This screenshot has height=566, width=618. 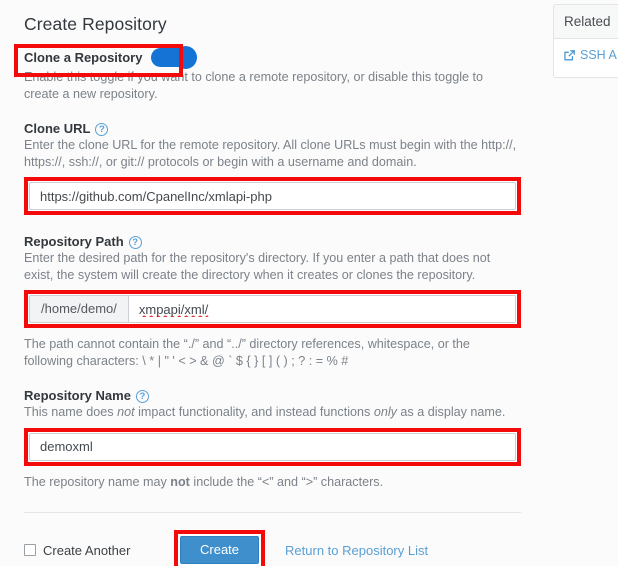 I want to click on create-another-checkbox, so click(x=30, y=550).